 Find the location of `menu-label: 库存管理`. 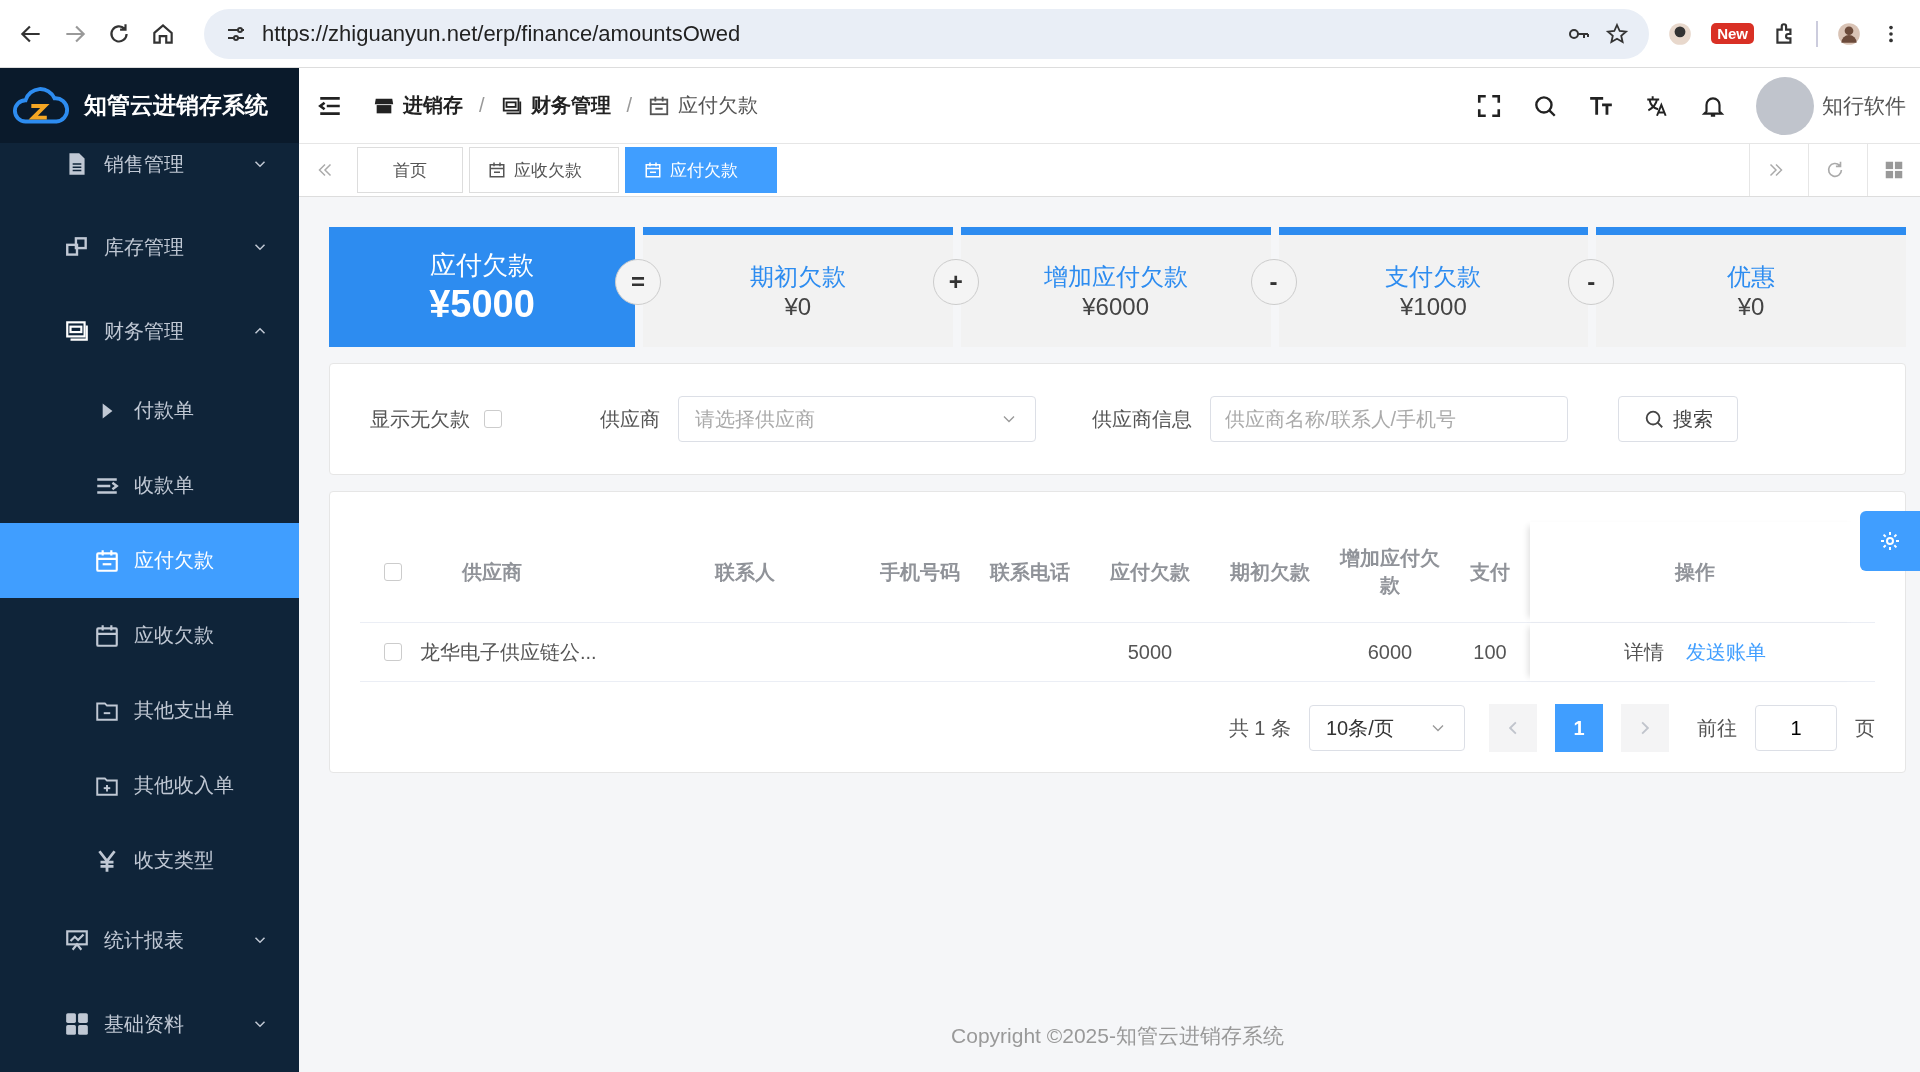

menu-label: 库存管理 is located at coordinates (144, 247).